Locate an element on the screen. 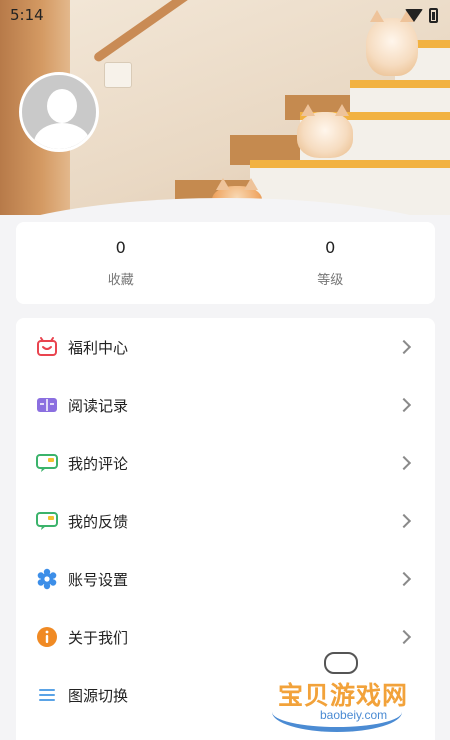  stat-favorites: 0 收藏 is located at coordinates (121, 263).